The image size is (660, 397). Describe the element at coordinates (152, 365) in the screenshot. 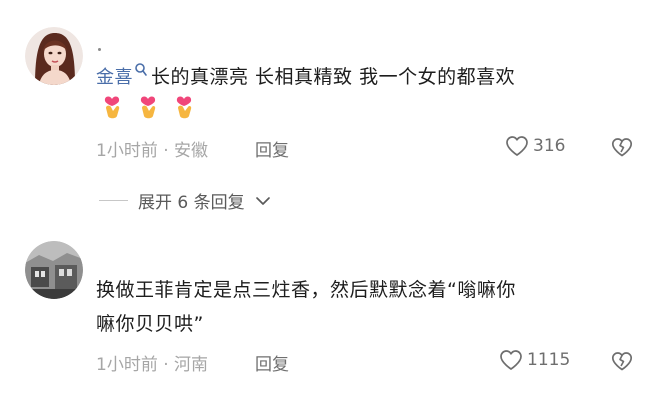

I see `comment-meta: 1小时前 · 河南` at that location.